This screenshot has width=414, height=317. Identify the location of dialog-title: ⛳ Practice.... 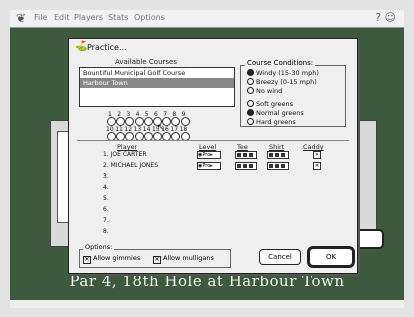
(101, 46).